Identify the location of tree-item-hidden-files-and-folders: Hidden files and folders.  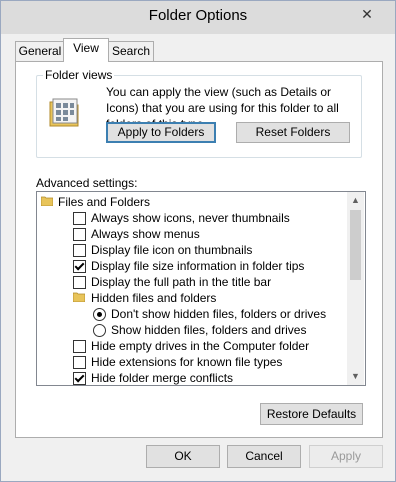
(208, 298).